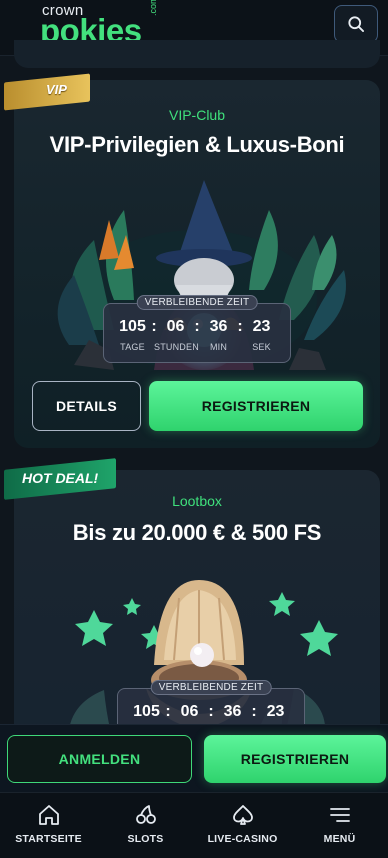 This screenshot has width=388, height=858. What do you see at coordinates (48, 825) in the screenshot?
I see `nav-item-home: STARTSEITE` at bounding box center [48, 825].